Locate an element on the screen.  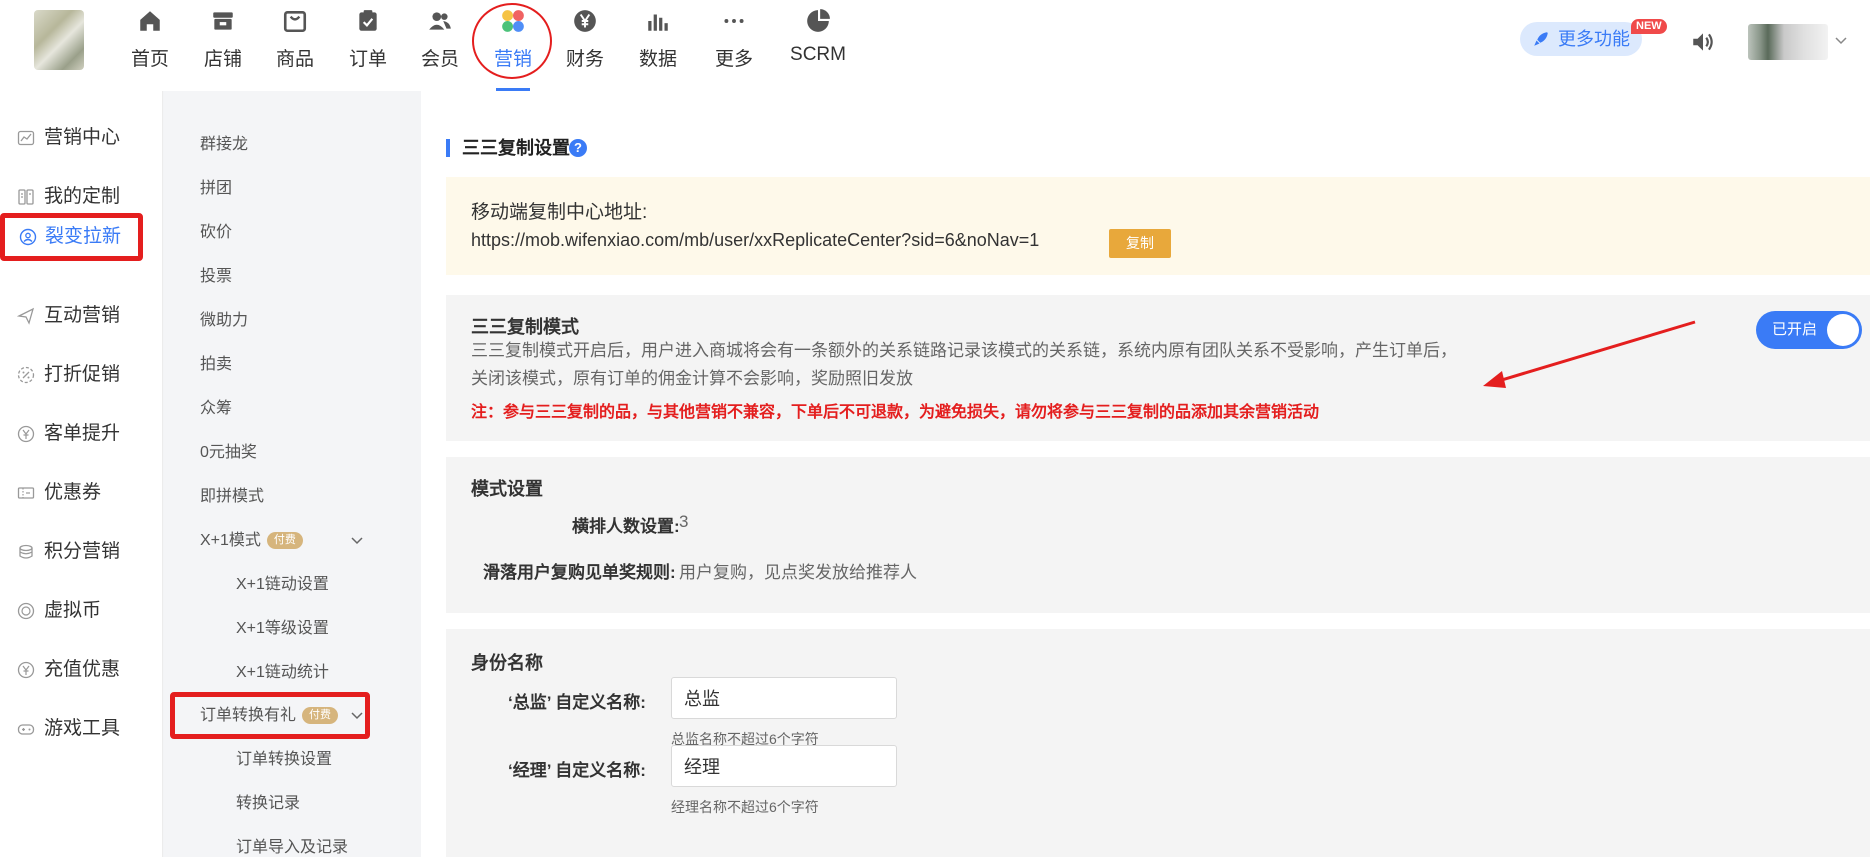
nav-more: 更多 is located at coordinates (734, 39).